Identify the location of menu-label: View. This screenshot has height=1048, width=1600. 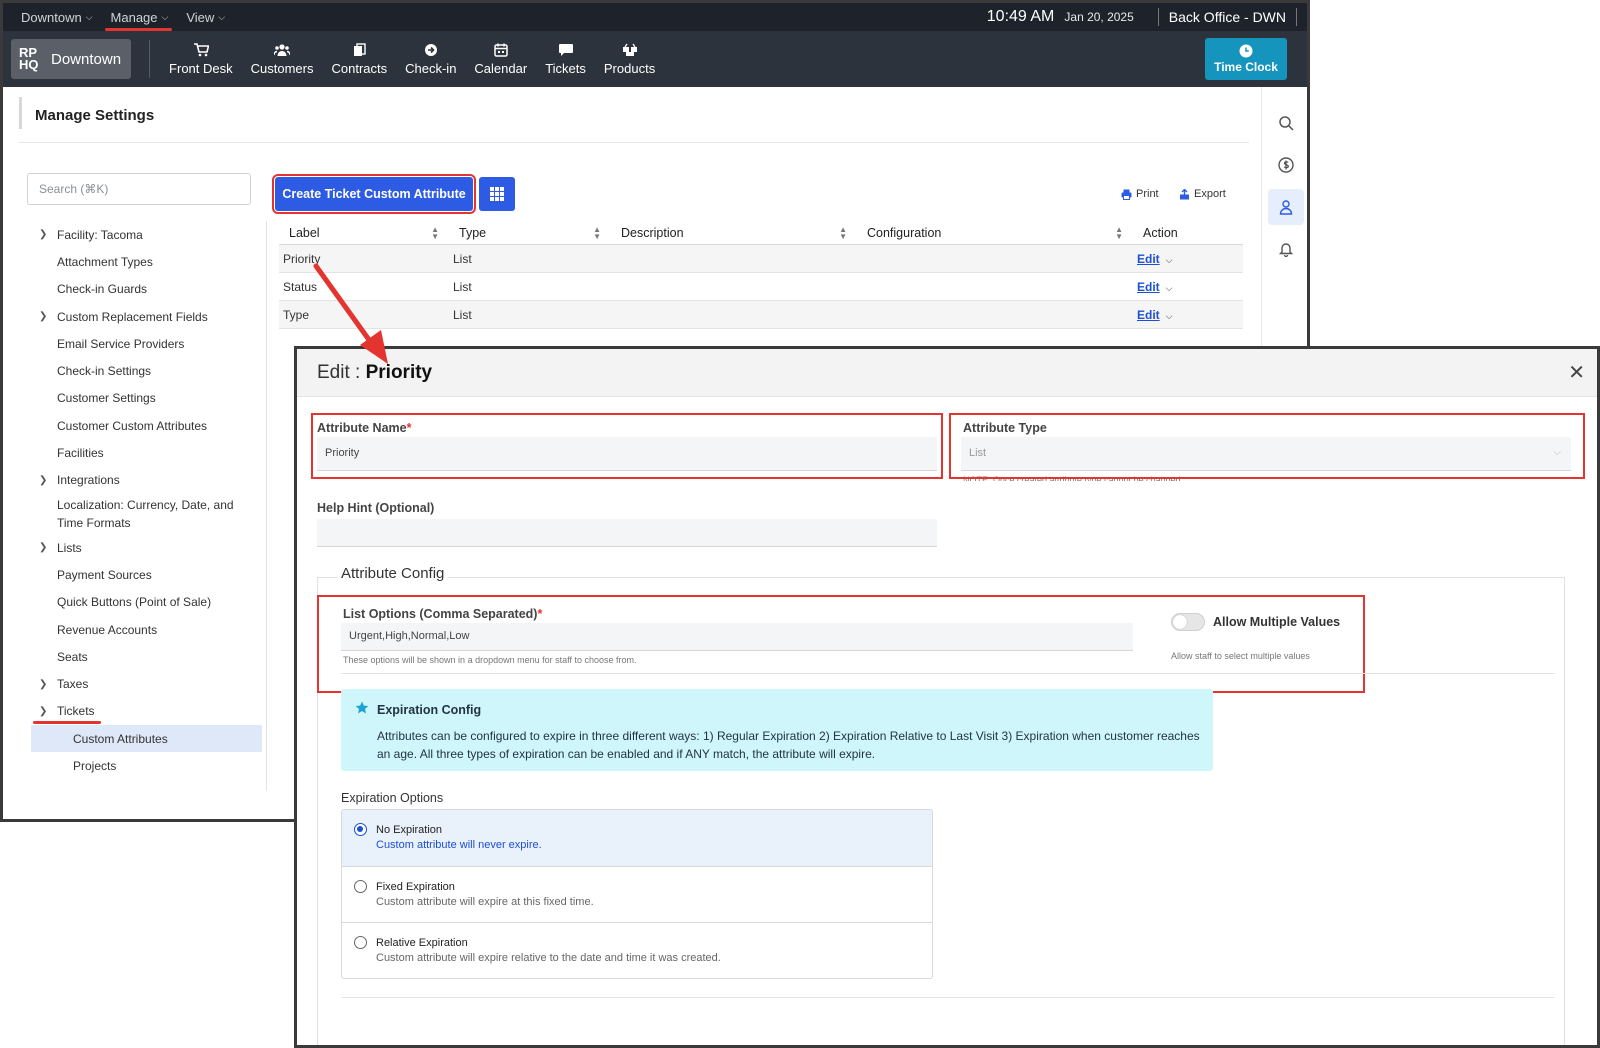
(200, 17).